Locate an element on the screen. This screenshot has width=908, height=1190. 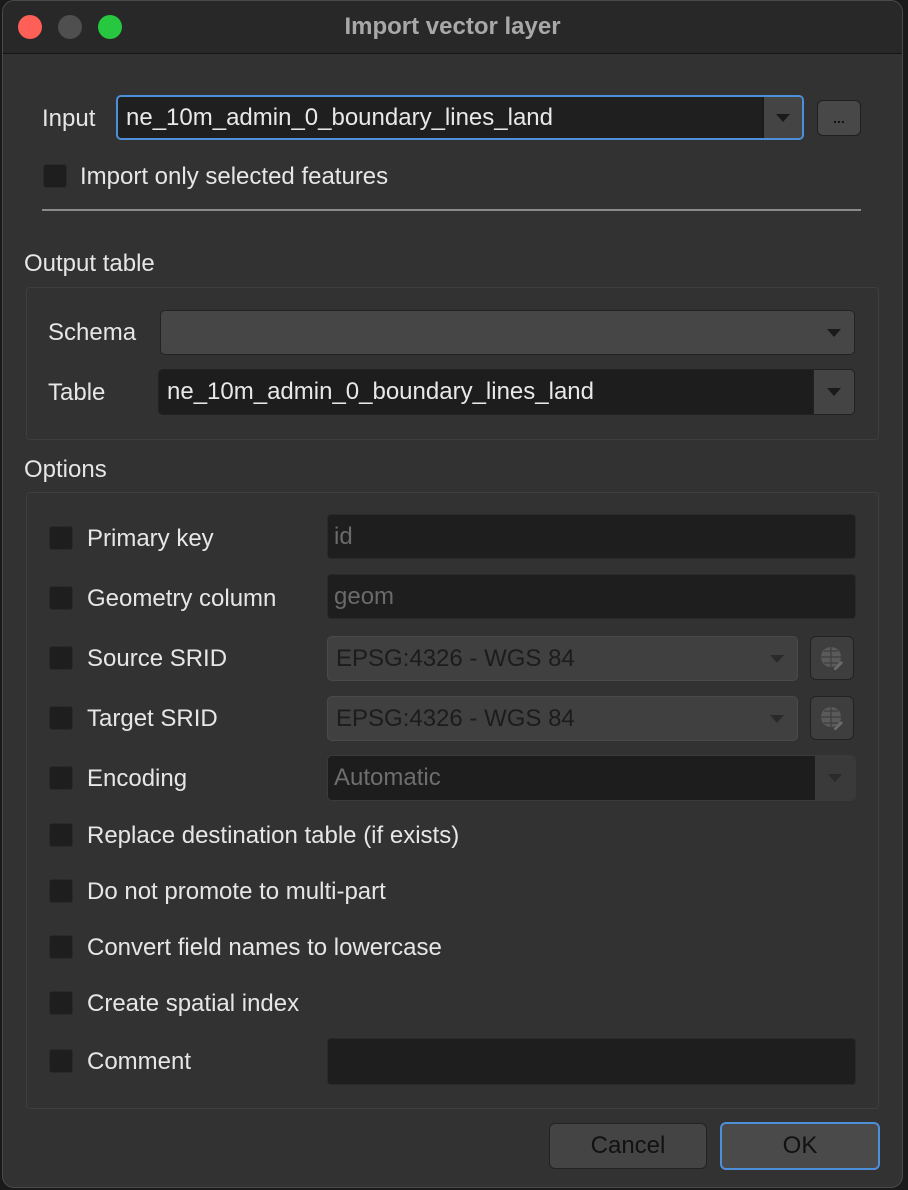
table-combobox: ne_10m_admin_0_boundary_lines_land is located at coordinates (506, 392).